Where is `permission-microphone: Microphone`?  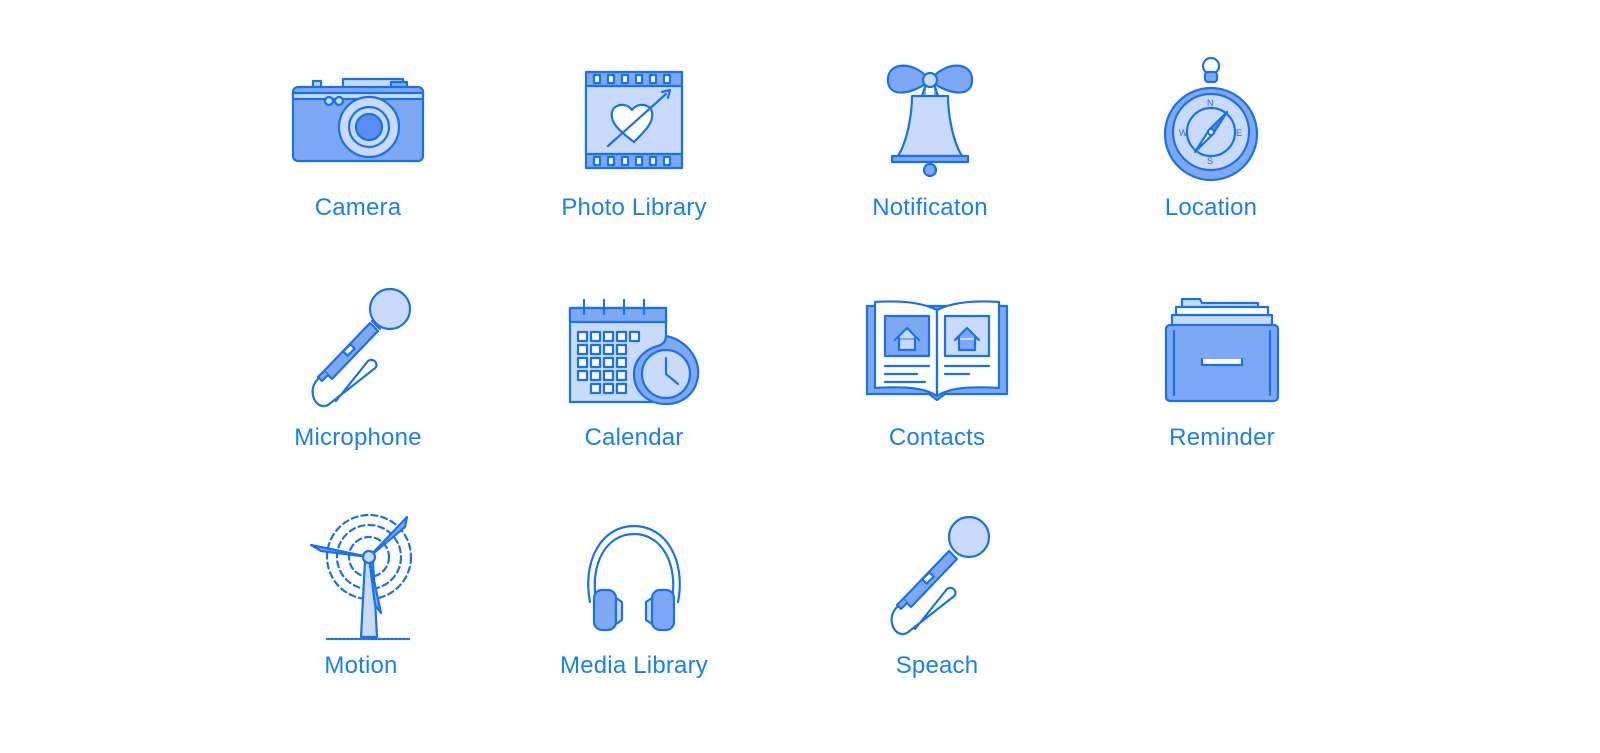 permission-microphone: Microphone is located at coordinates (358, 380).